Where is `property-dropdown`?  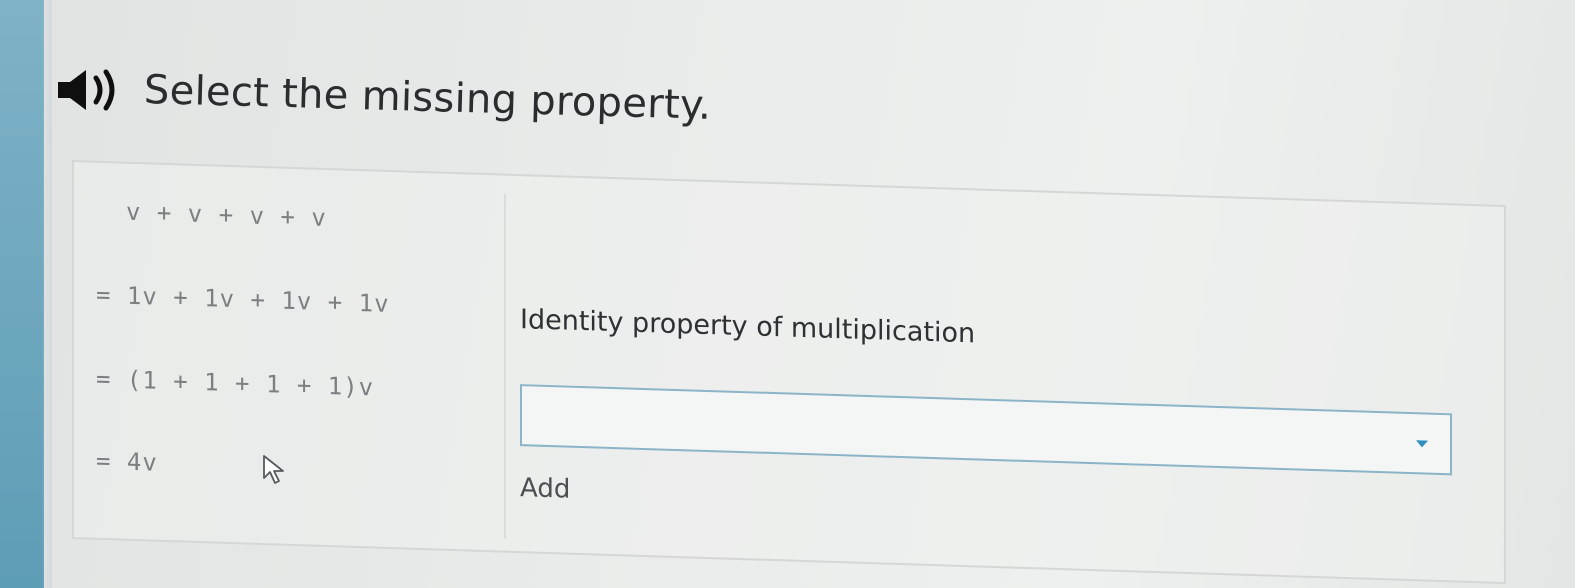
property-dropdown is located at coordinates (986, 430).